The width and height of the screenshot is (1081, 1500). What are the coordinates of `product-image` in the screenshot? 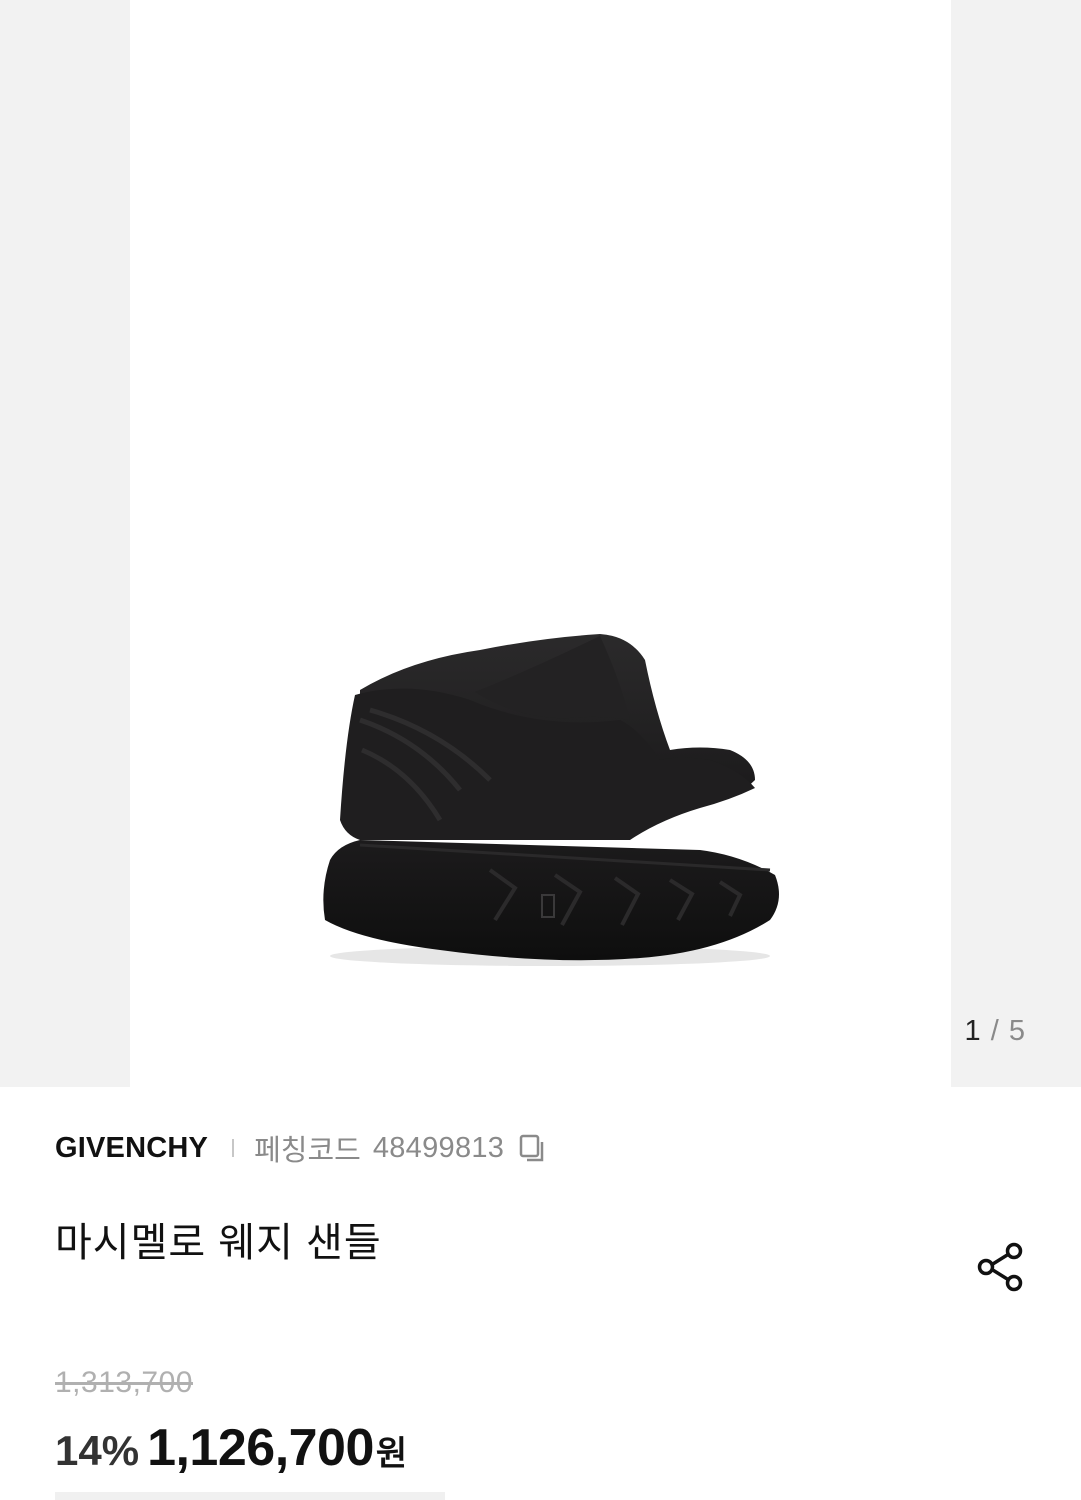 It's located at (551, 800).